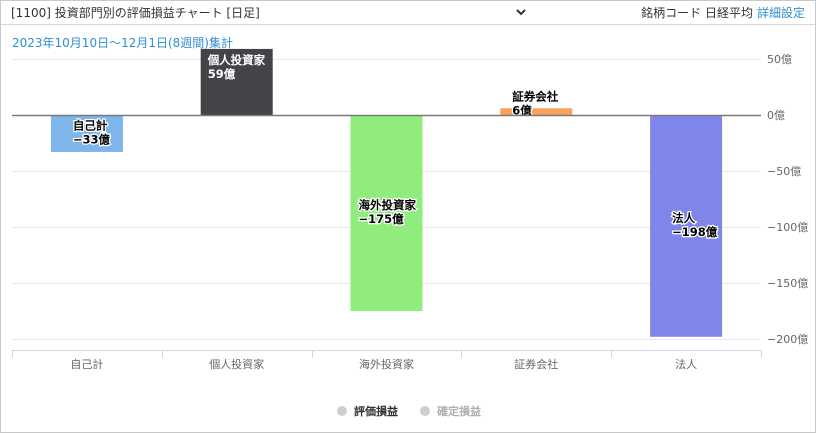 The image size is (816, 434). I want to click on legend-item-realized: 確定損益, so click(450, 411).